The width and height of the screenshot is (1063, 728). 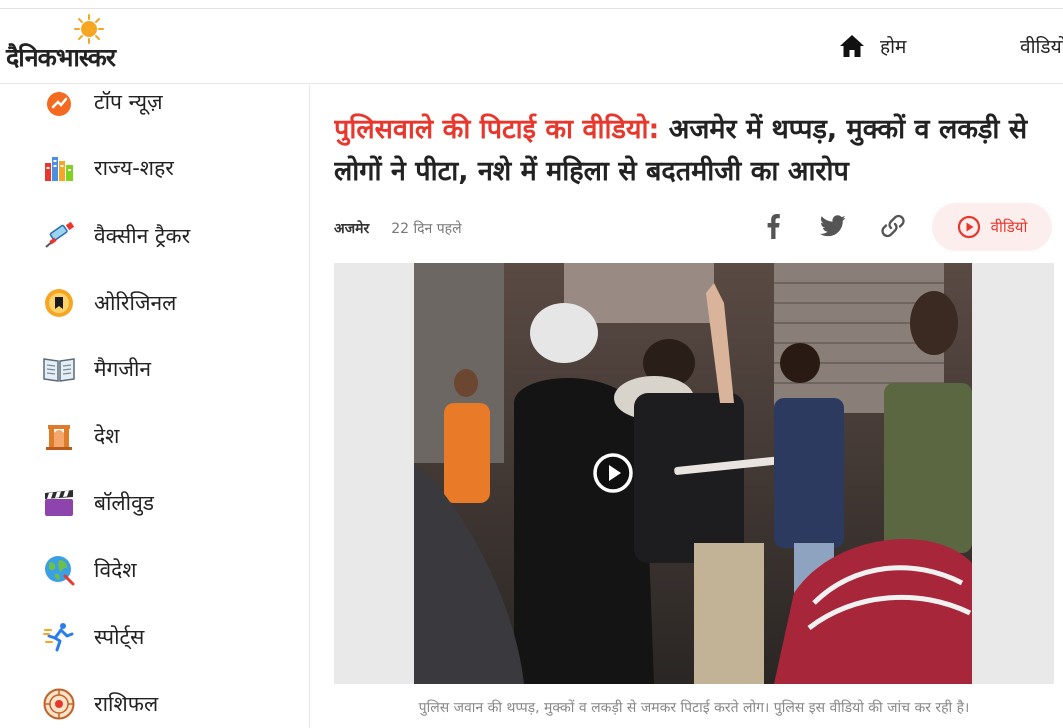 What do you see at coordinates (59, 303) in the screenshot?
I see `original-badge-icon` at bounding box center [59, 303].